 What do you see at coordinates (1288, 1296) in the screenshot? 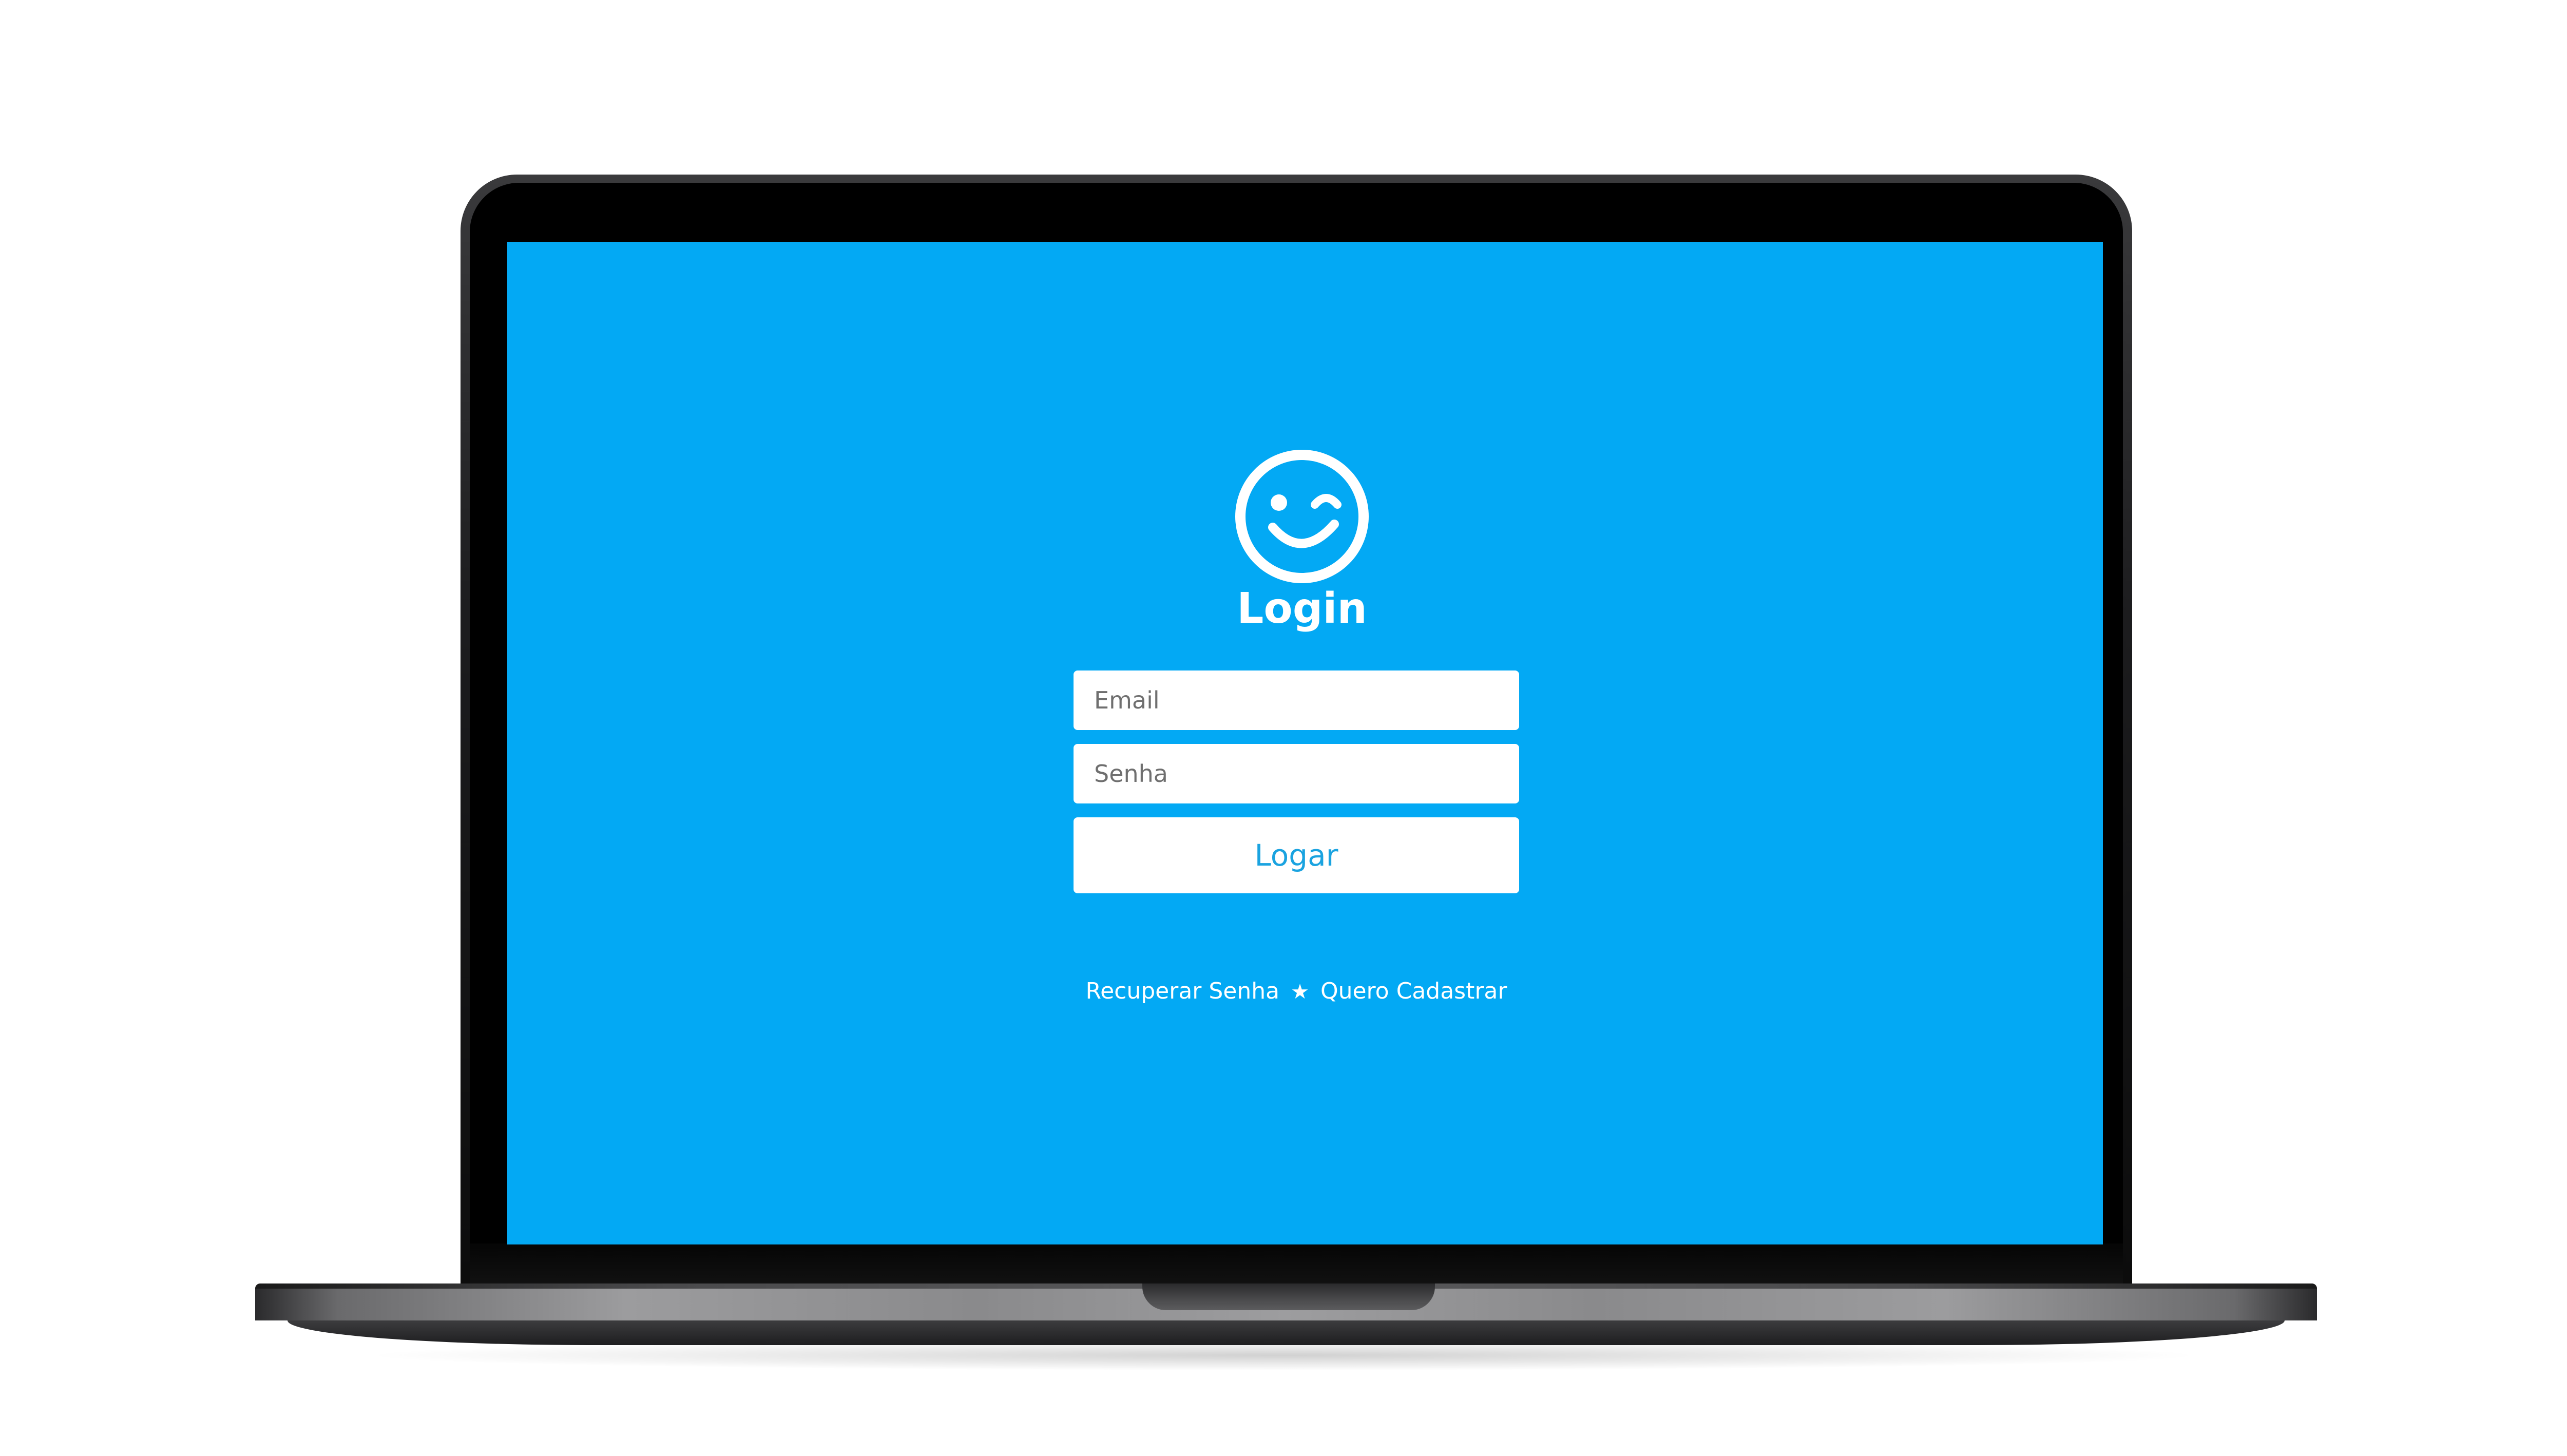
I see `laptop-opening-notch` at bounding box center [1288, 1296].